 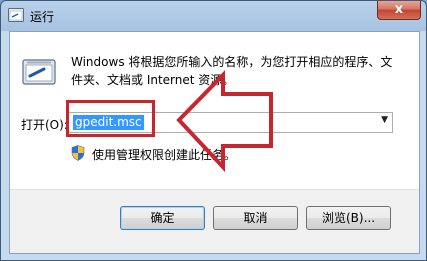 What do you see at coordinates (224, 121) in the screenshot?
I see `annotation-arrow-icon` at bounding box center [224, 121].